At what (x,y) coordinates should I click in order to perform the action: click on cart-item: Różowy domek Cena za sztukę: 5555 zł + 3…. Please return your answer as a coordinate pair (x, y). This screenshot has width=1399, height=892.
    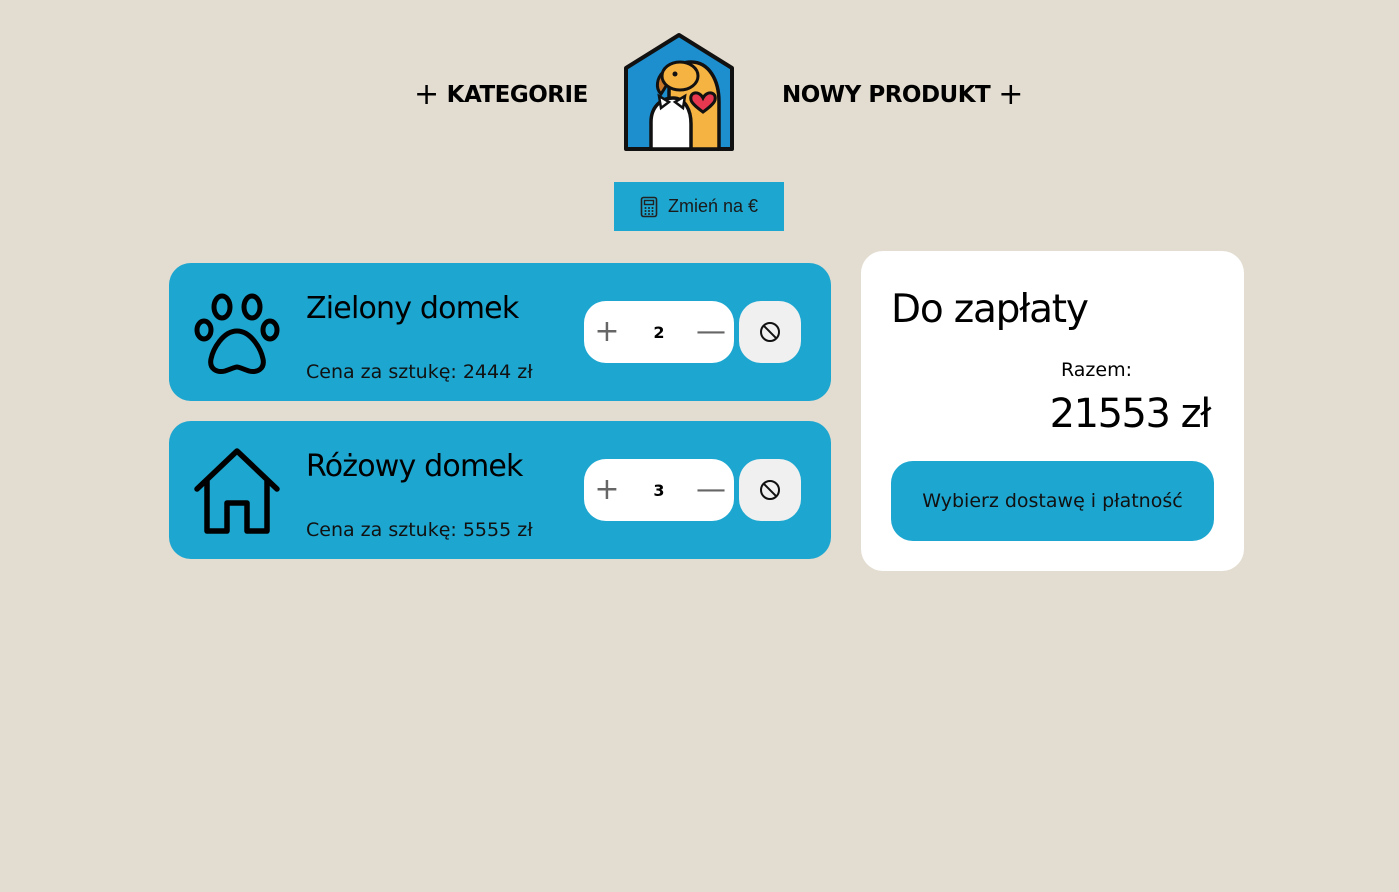
    Looking at the image, I should click on (500, 490).